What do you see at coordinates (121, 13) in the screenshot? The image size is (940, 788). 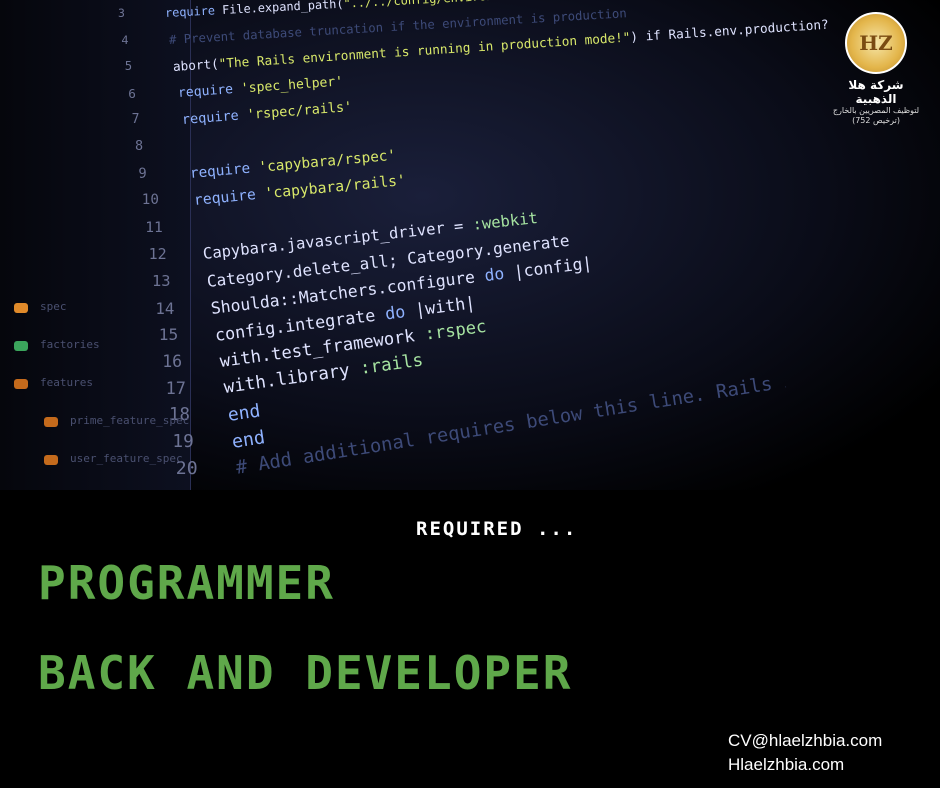 I see `line-number: 3` at bounding box center [121, 13].